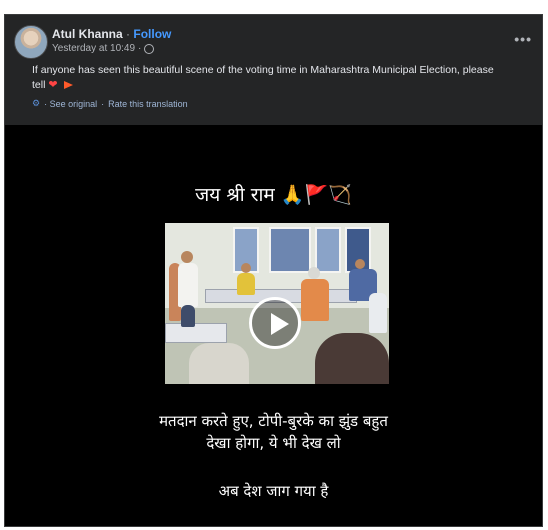 This screenshot has width=548, height=530. What do you see at coordinates (148, 104) in the screenshot?
I see `rate-translation-link: Rate this translation` at bounding box center [148, 104].